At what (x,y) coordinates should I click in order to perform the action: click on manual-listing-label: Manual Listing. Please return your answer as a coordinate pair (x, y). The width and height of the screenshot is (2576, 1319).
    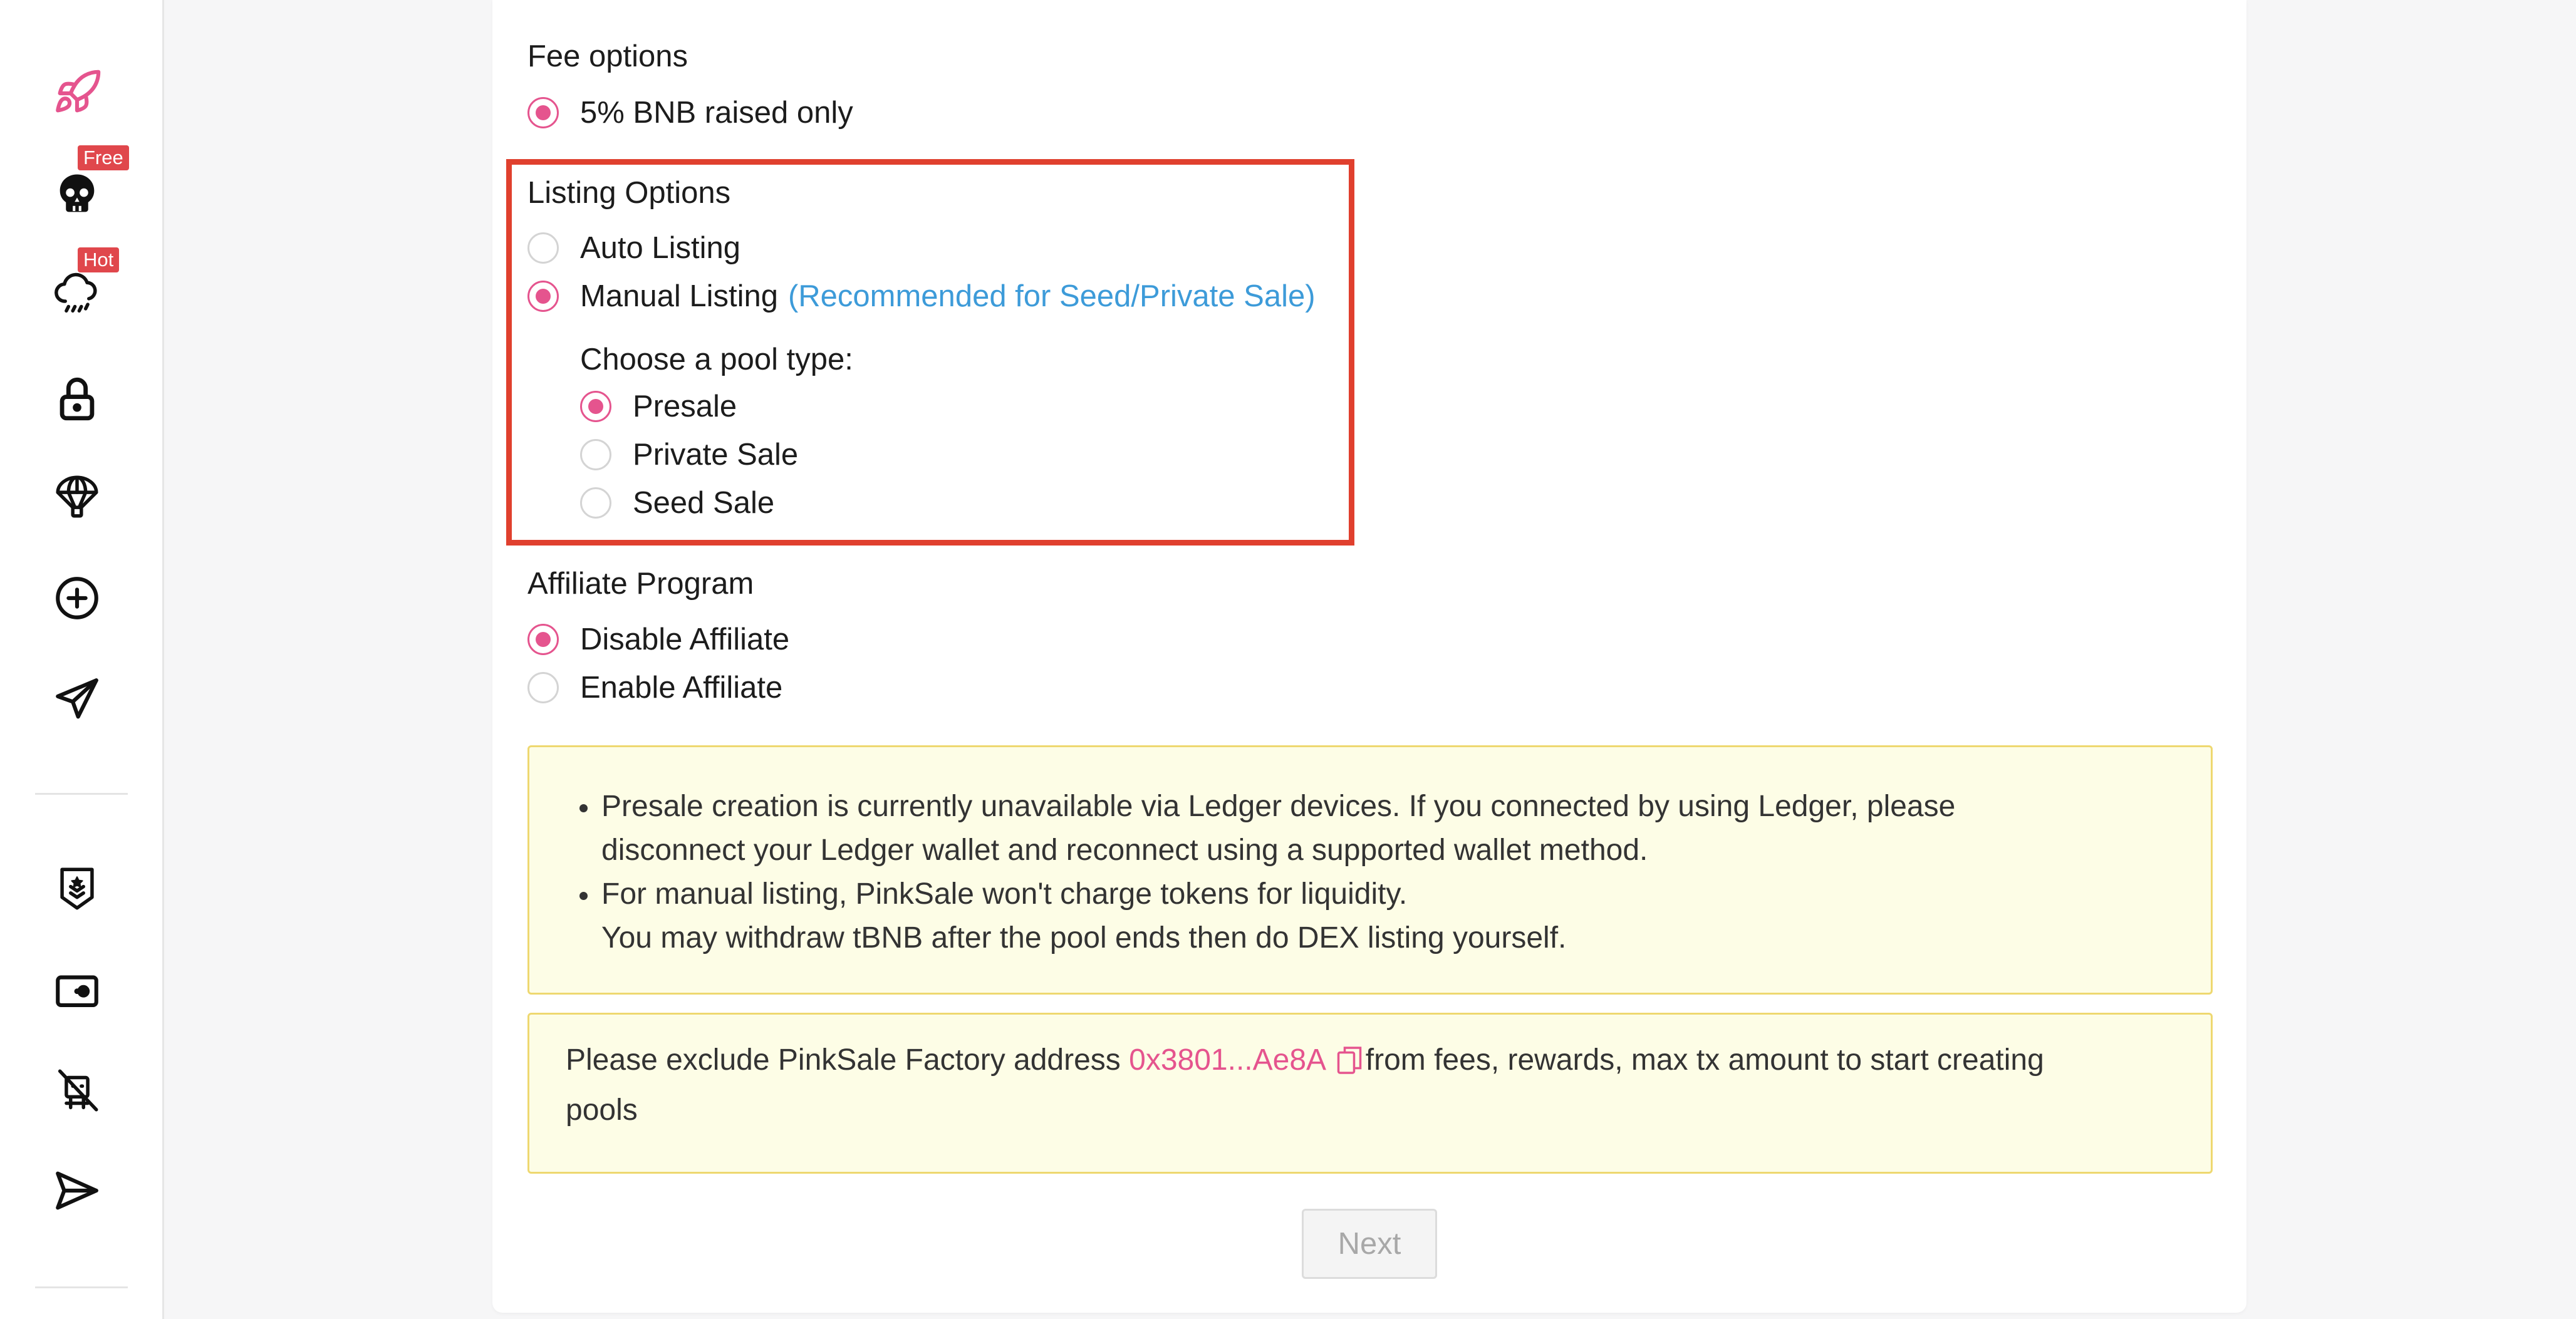
    Looking at the image, I should click on (679, 296).